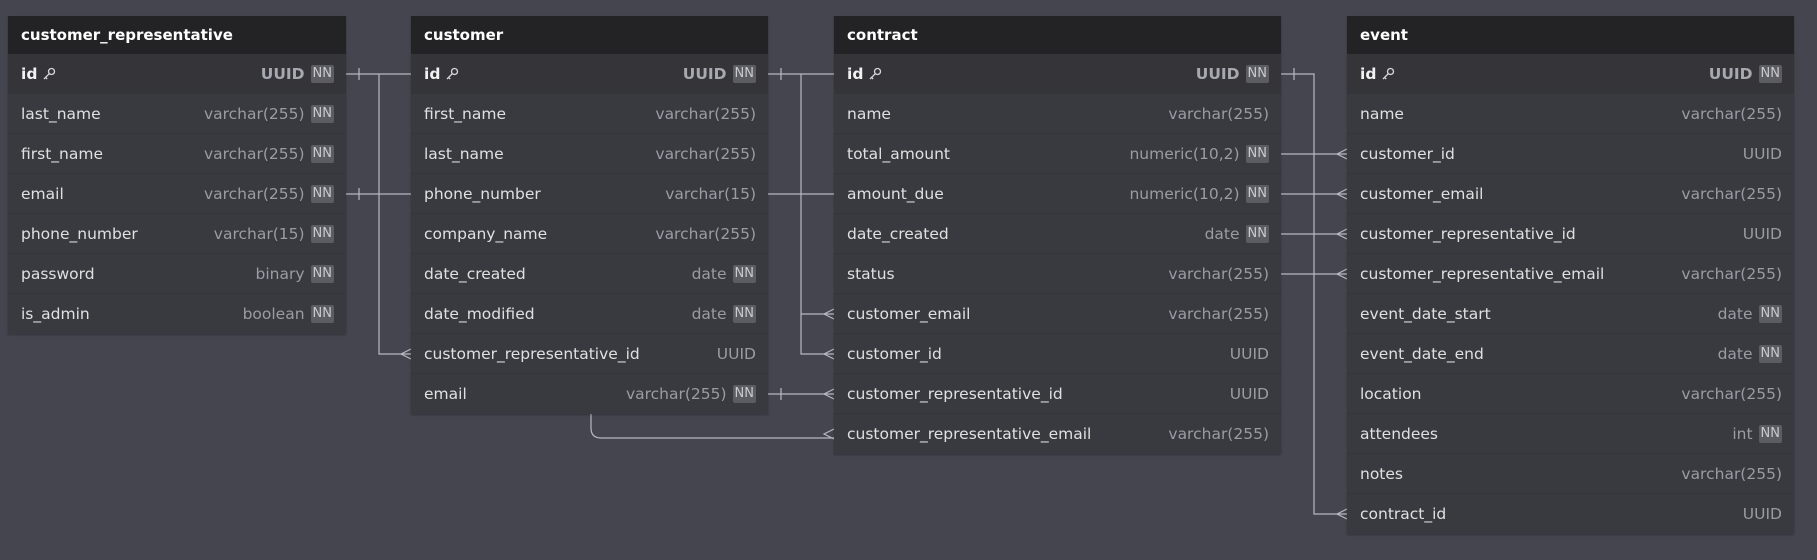  What do you see at coordinates (177, 35) in the screenshot?
I see `table-title: customer_representative` at bounding box center [177, 35].